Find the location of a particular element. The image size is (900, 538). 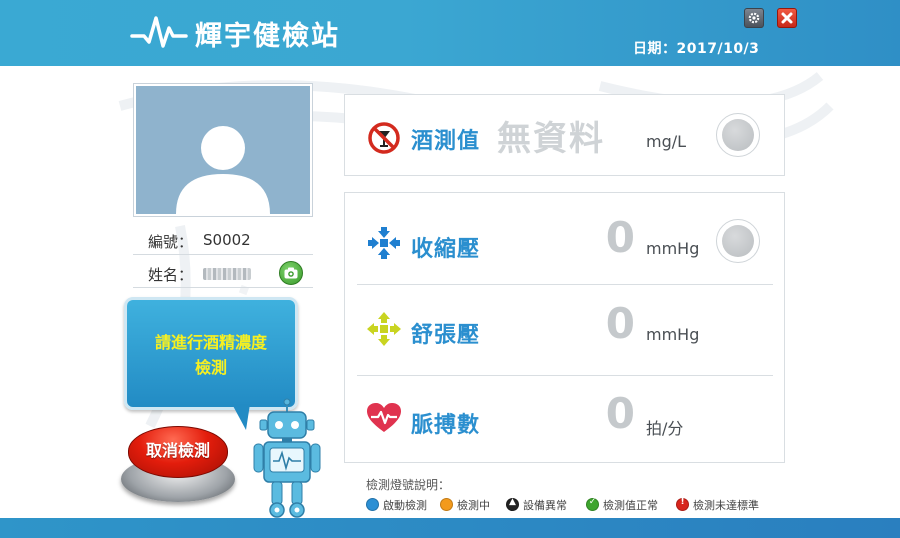

close-button is located at coordinates (787, 18).